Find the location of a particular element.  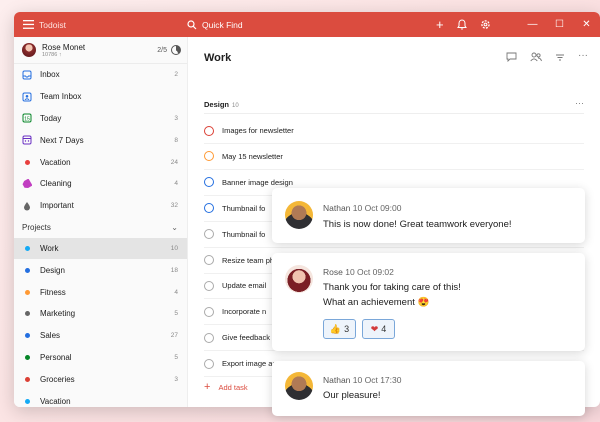

svg-text: 15 is located at coordinates (27, 120).